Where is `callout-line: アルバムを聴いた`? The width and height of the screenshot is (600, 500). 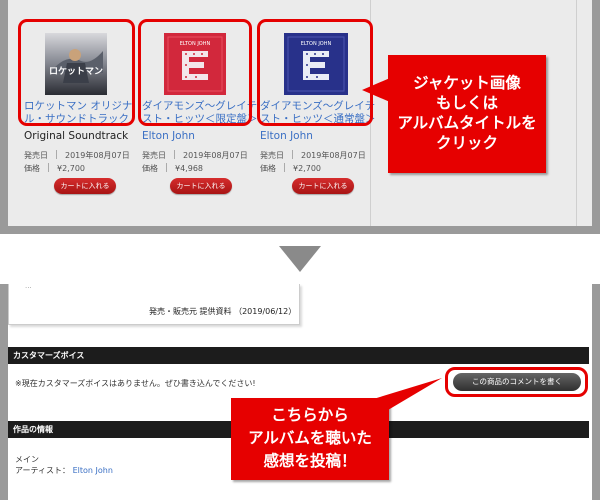 callout-line: アルバムを聴いた is located at coordinates (310, 438).